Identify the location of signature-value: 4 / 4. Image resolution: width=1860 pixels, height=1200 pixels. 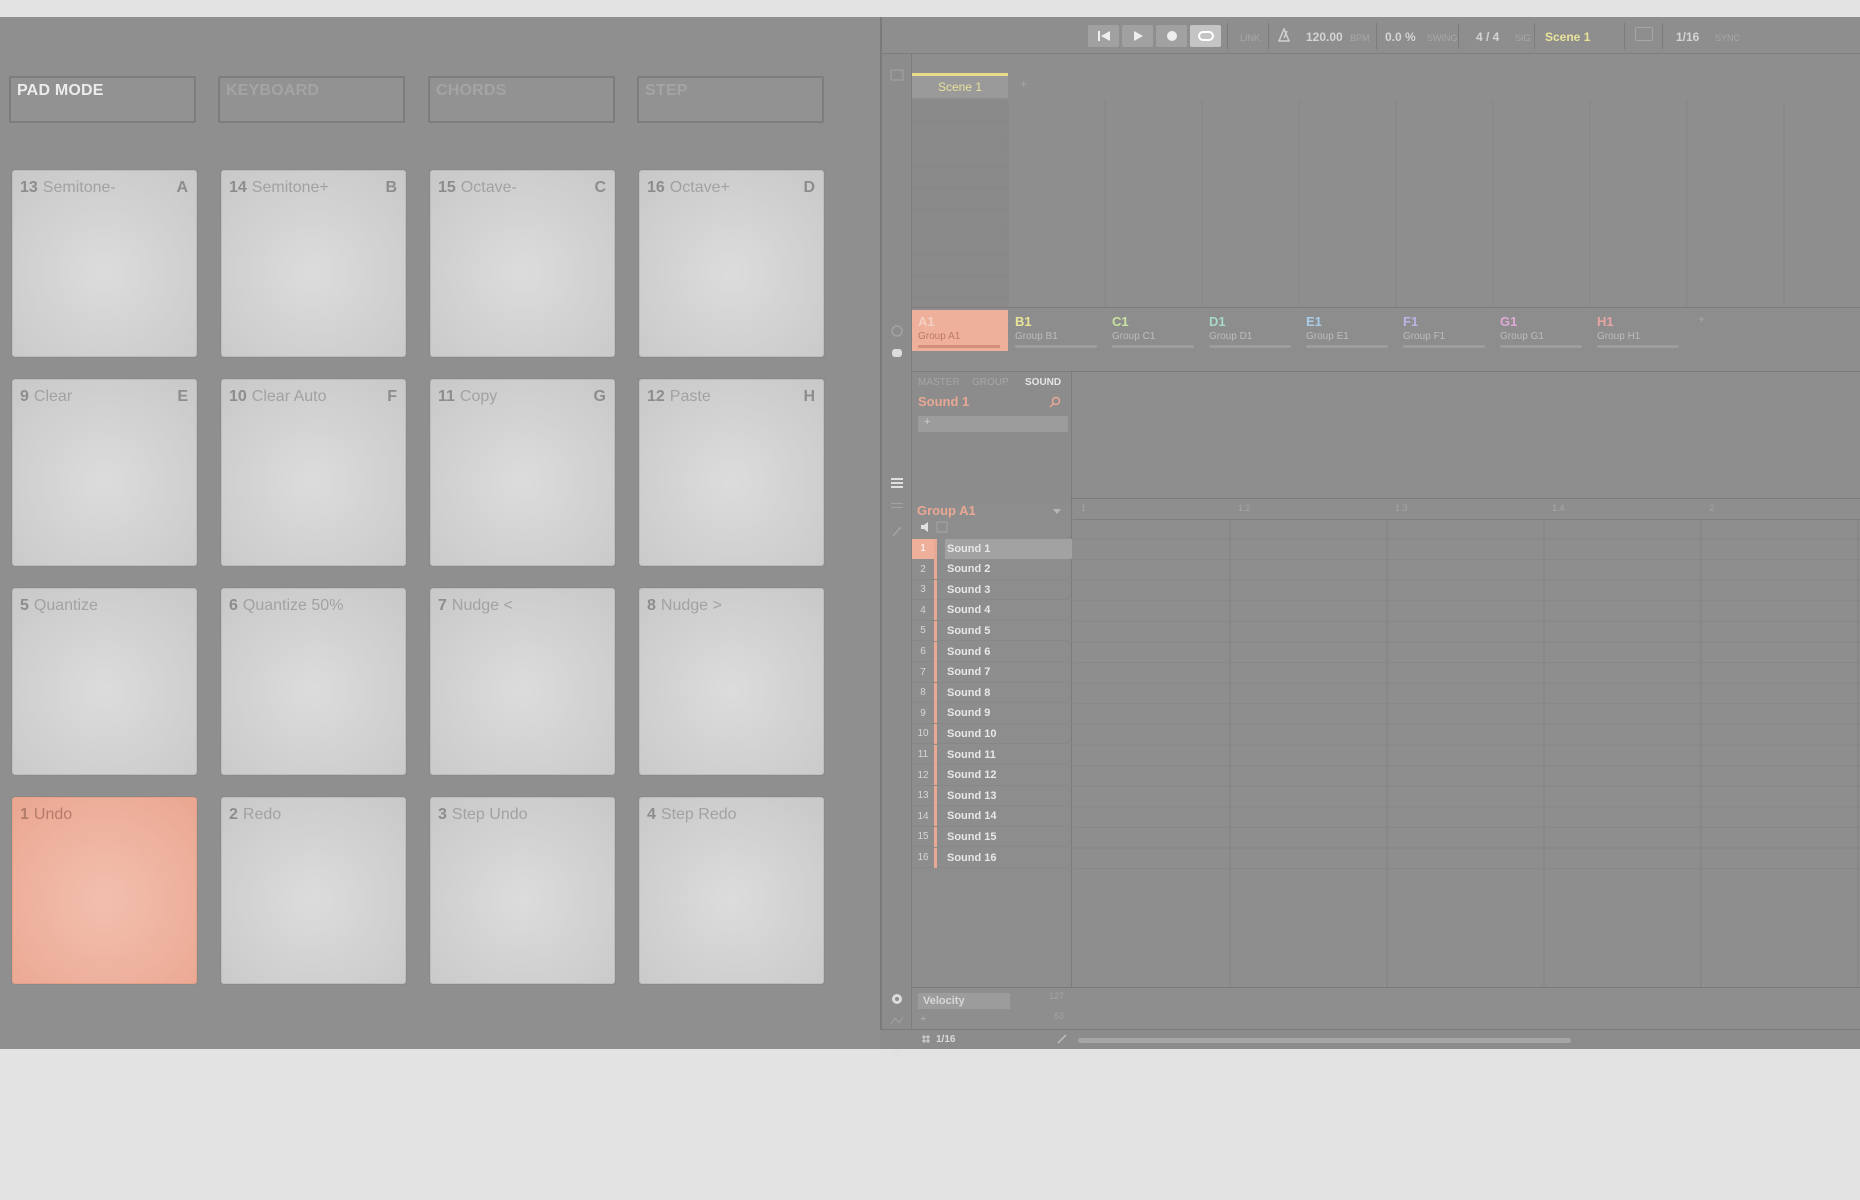
(1487, 37).